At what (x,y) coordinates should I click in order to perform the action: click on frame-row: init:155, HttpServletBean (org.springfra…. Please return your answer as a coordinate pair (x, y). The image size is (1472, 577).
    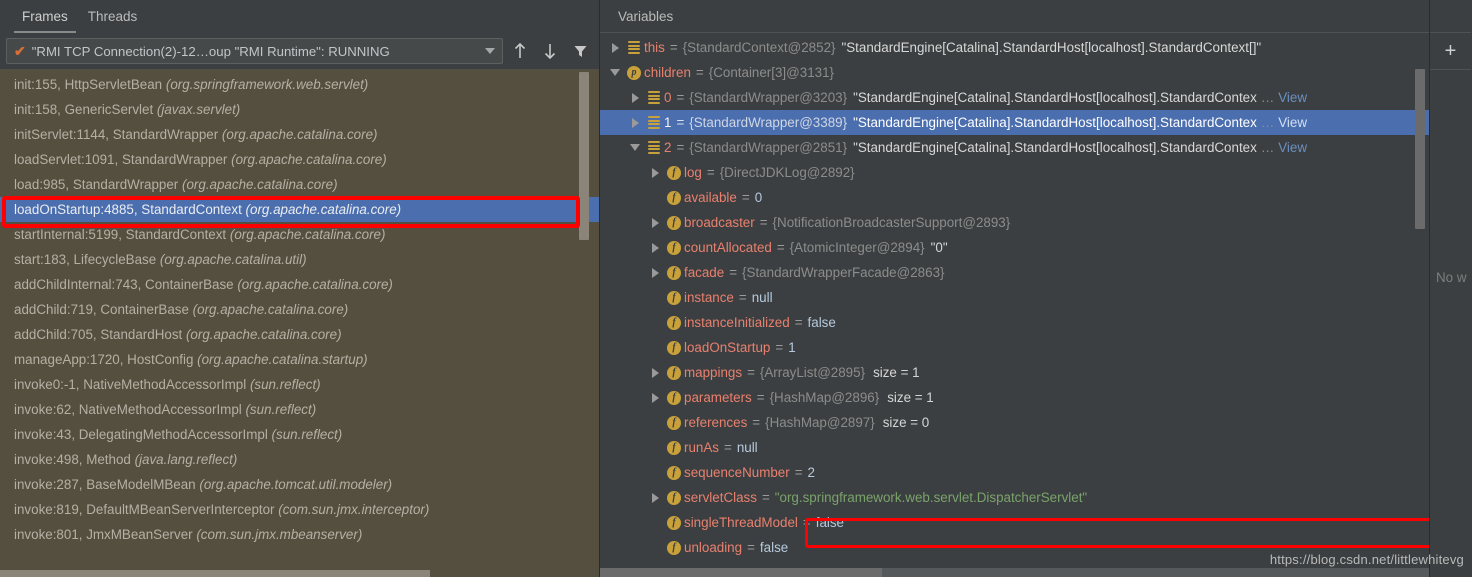
    Looking at the image, I should click on (299, 84).